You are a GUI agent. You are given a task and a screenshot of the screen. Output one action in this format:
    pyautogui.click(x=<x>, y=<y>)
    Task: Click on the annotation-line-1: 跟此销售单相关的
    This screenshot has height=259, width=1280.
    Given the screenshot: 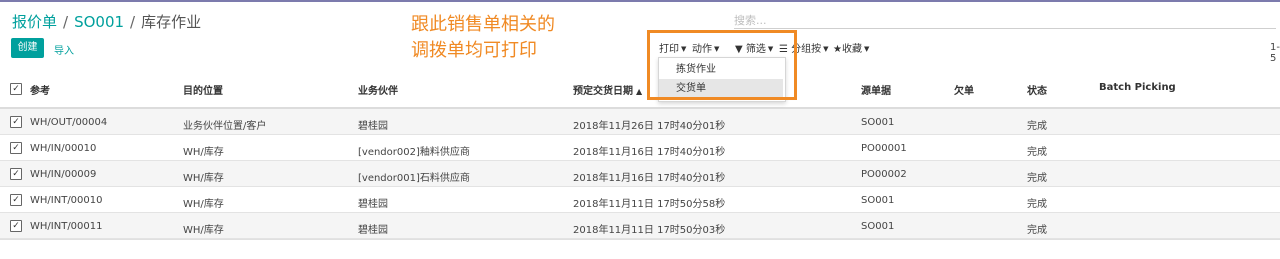 What is the action you would take?
    pyautogui.click(x=483, y=24)
    